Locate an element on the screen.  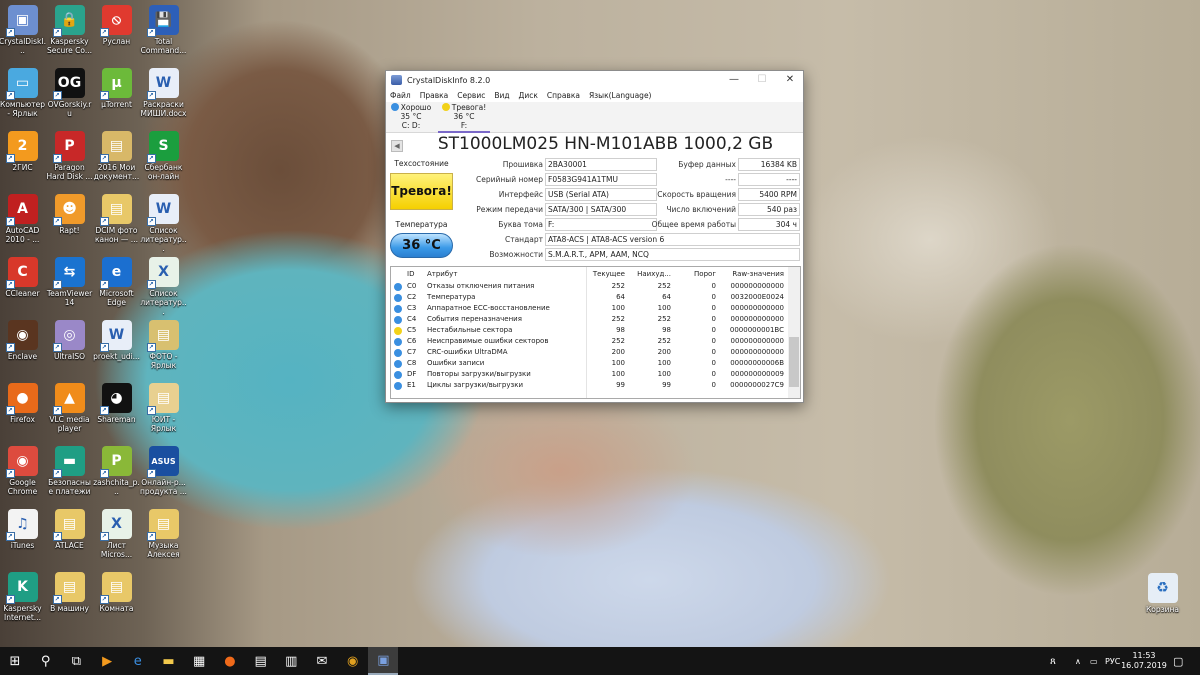
taskbar-search-icon: ⚲ is located at coordinates (46, 661).